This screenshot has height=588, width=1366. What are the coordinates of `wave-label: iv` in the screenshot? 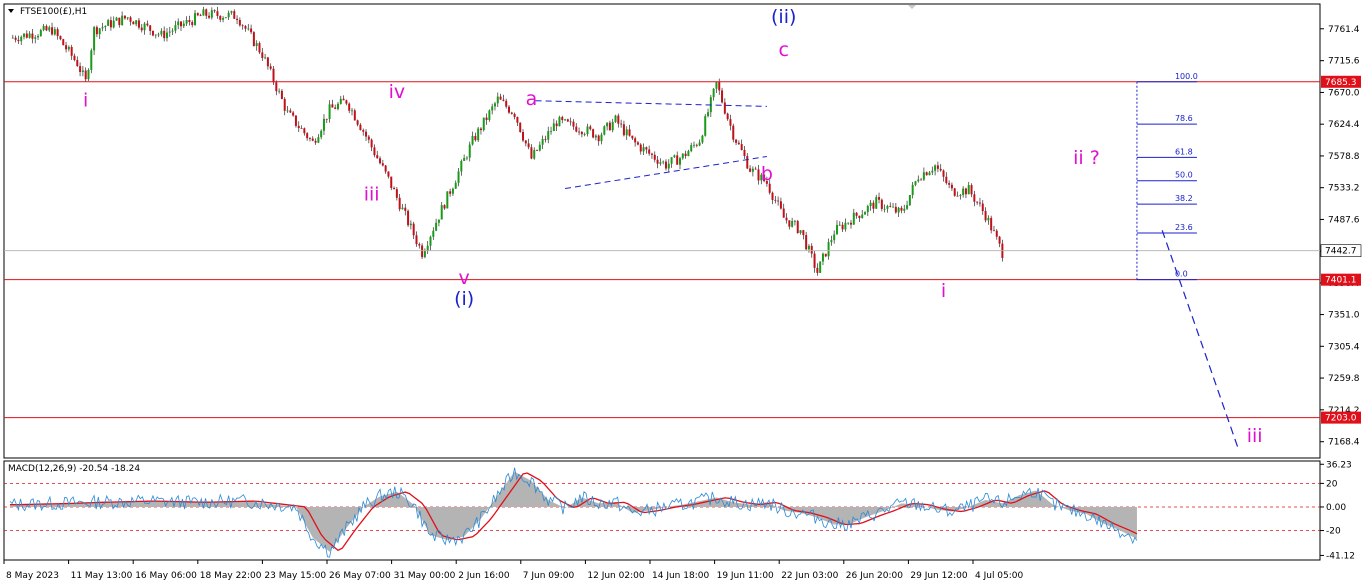 It's located at (397, 92).